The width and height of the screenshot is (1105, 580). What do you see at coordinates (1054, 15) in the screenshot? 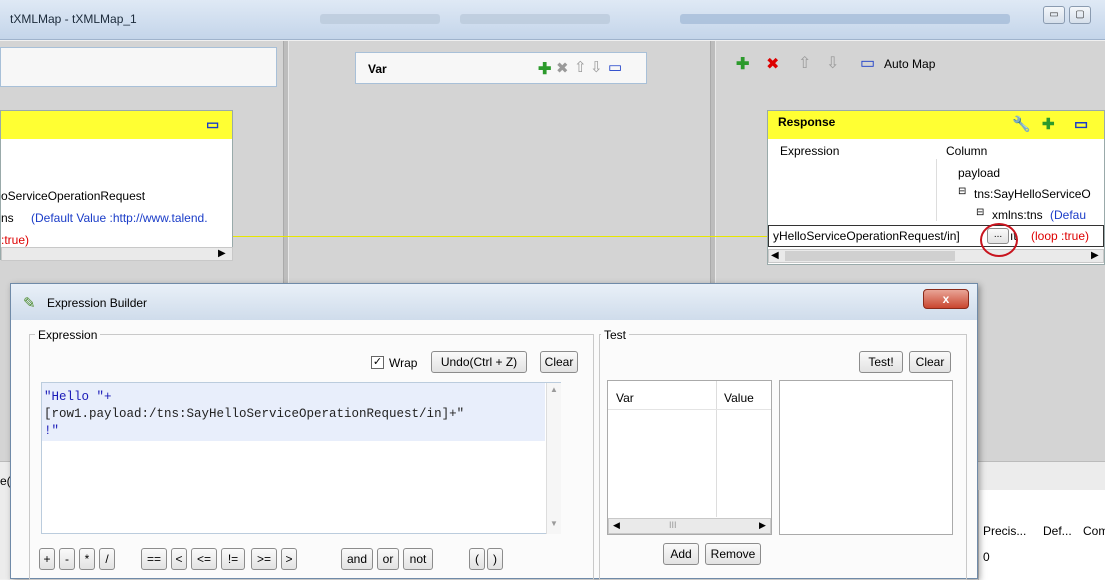
I see `minimize-button: ▭` at bounding box center [1054, 15].